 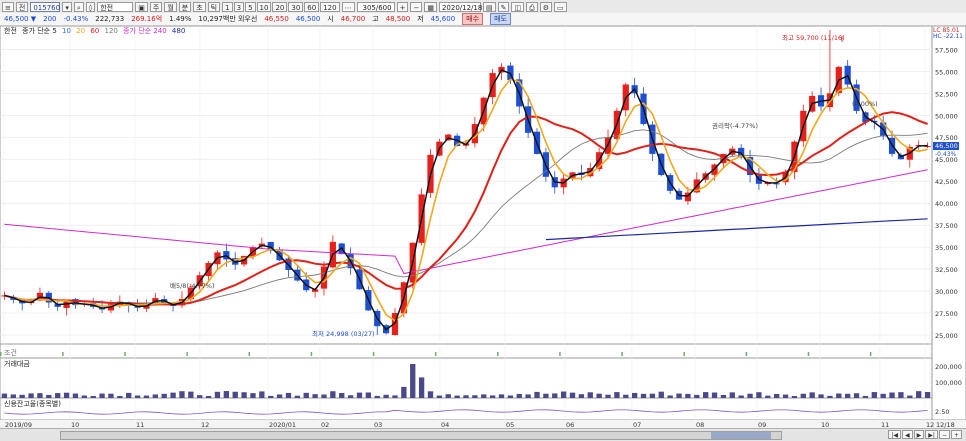 What do you see at coordinates (421, 435) in the screenshot?
I see `horizontal-scrollbar` at bounding box center [421, 435].